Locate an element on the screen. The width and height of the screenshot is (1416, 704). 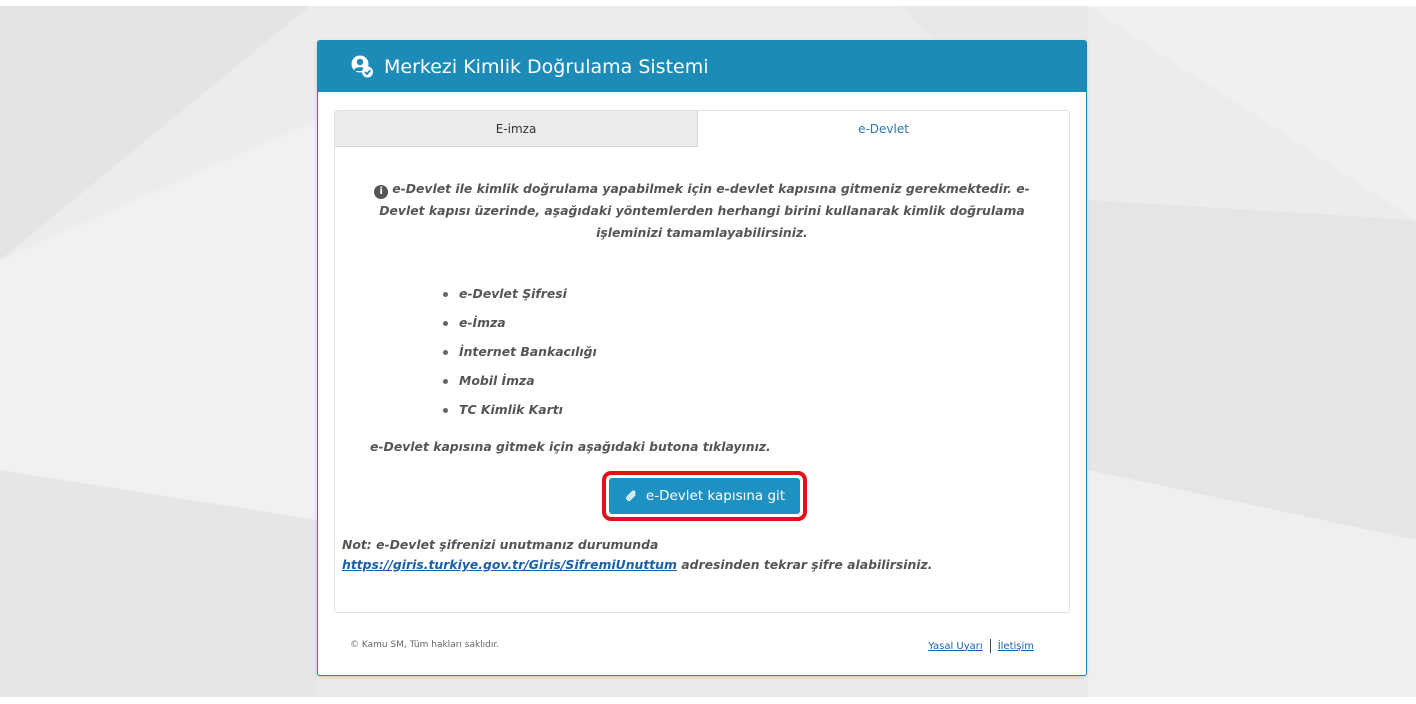
button-highlight: e-Devlet kapısına git is located at coordinates (704, 496).